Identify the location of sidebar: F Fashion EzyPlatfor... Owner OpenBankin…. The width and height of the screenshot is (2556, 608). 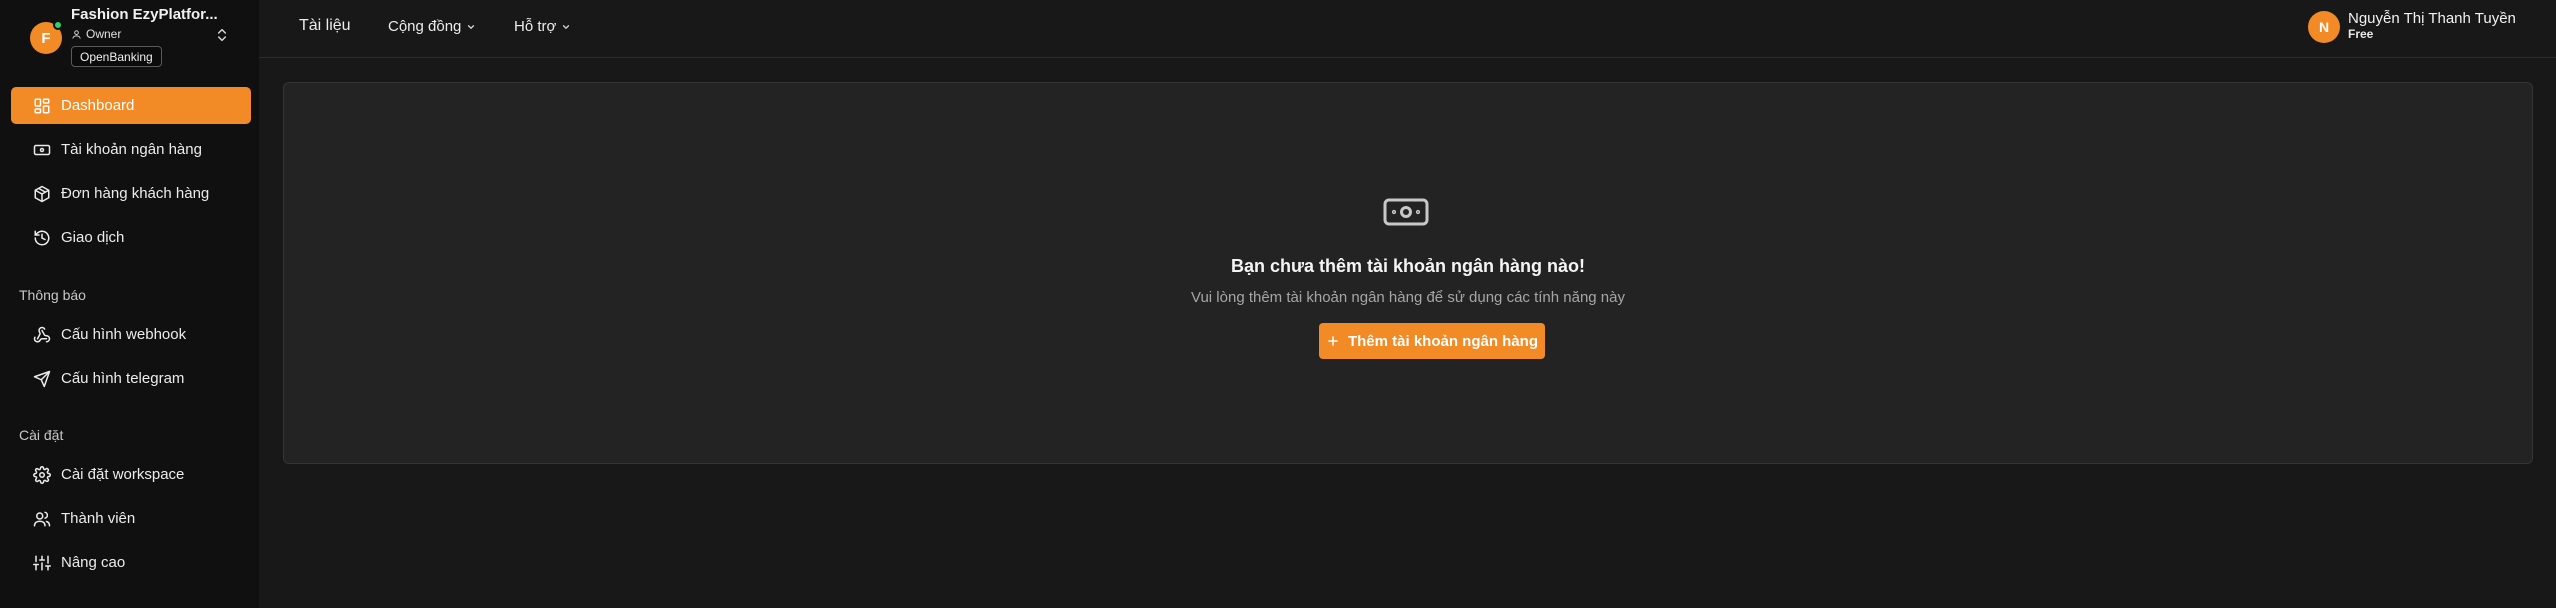
(129, 304).